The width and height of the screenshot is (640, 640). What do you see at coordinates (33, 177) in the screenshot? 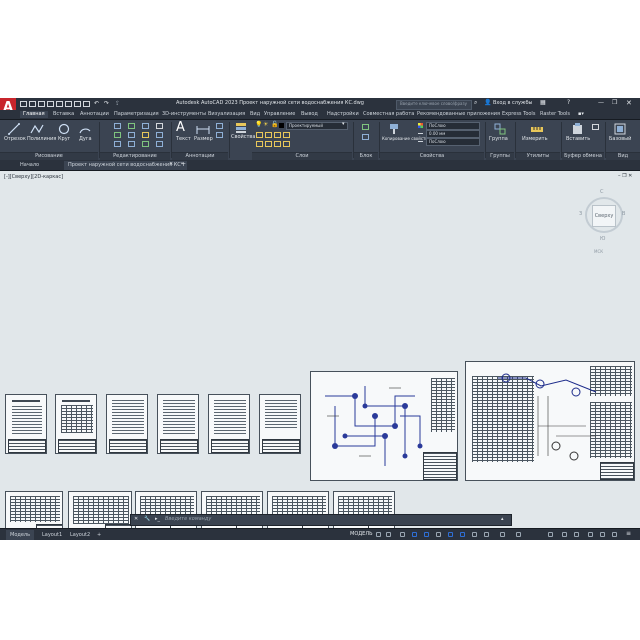
I see `viewport-controls: [-][Сверху][2D-каркас]` at bounding box center [33, 177].